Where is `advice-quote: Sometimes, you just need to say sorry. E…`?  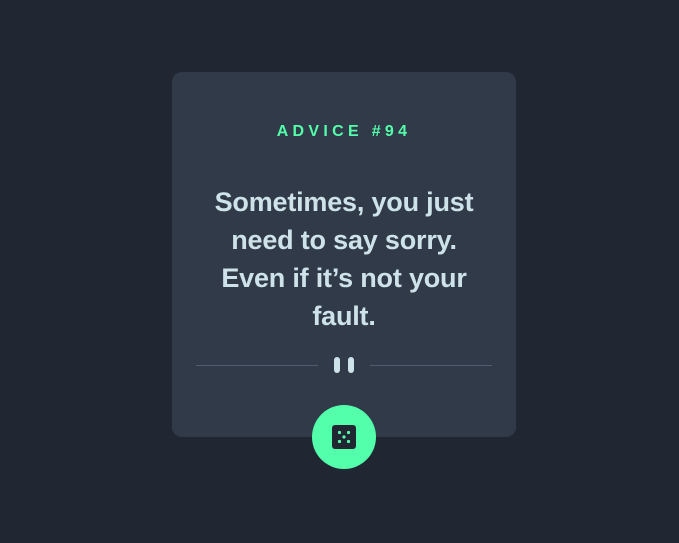
advice-quote: Sometimes, you just need to say sorry. E… is located at coordinates (344, 259).